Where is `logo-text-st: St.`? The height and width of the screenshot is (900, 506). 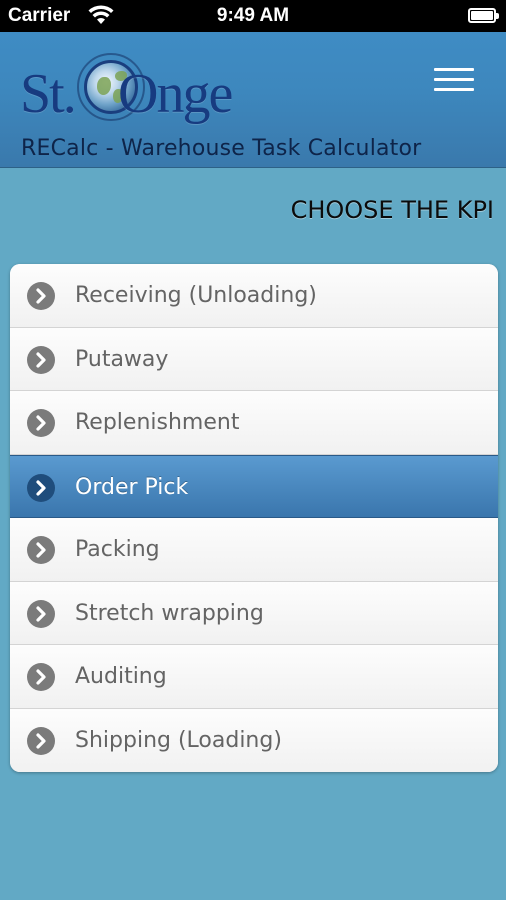
logo-text-st: St. is located at coordinates (48, 94).